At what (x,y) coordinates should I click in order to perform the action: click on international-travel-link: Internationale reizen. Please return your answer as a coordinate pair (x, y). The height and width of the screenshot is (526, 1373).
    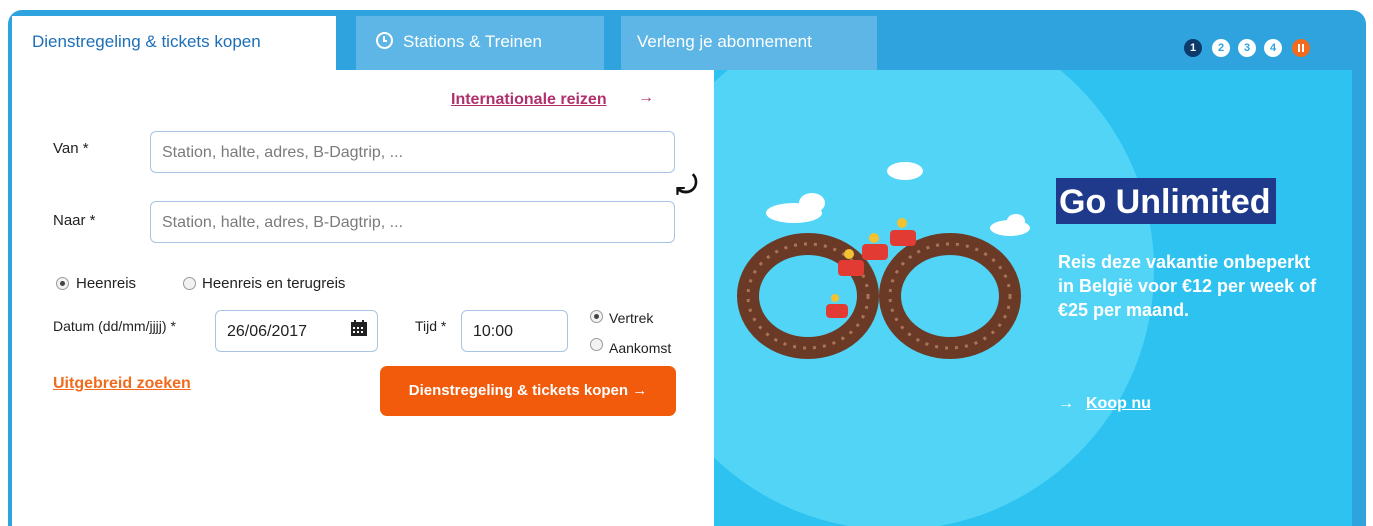
    Looking at the image, I should click on (529, 100).